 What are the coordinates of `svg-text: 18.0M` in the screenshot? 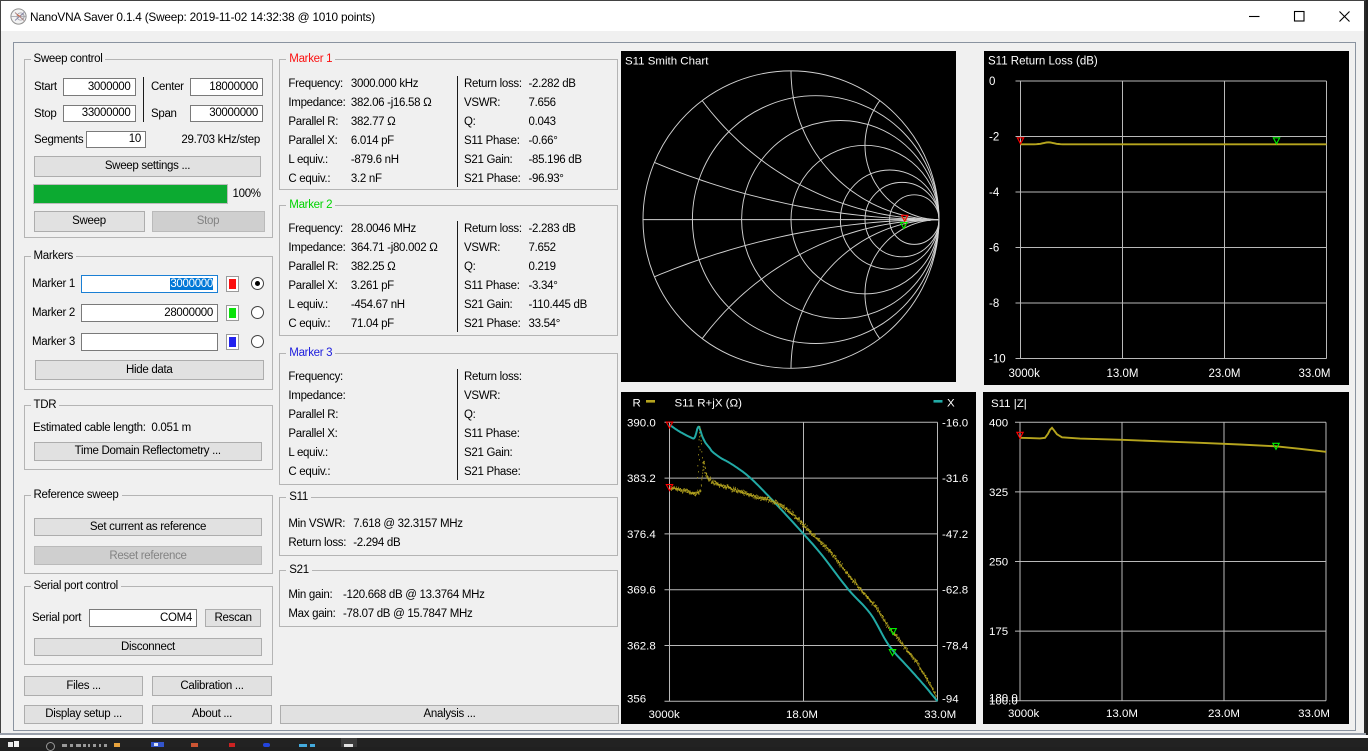 It's located at (802, 715).